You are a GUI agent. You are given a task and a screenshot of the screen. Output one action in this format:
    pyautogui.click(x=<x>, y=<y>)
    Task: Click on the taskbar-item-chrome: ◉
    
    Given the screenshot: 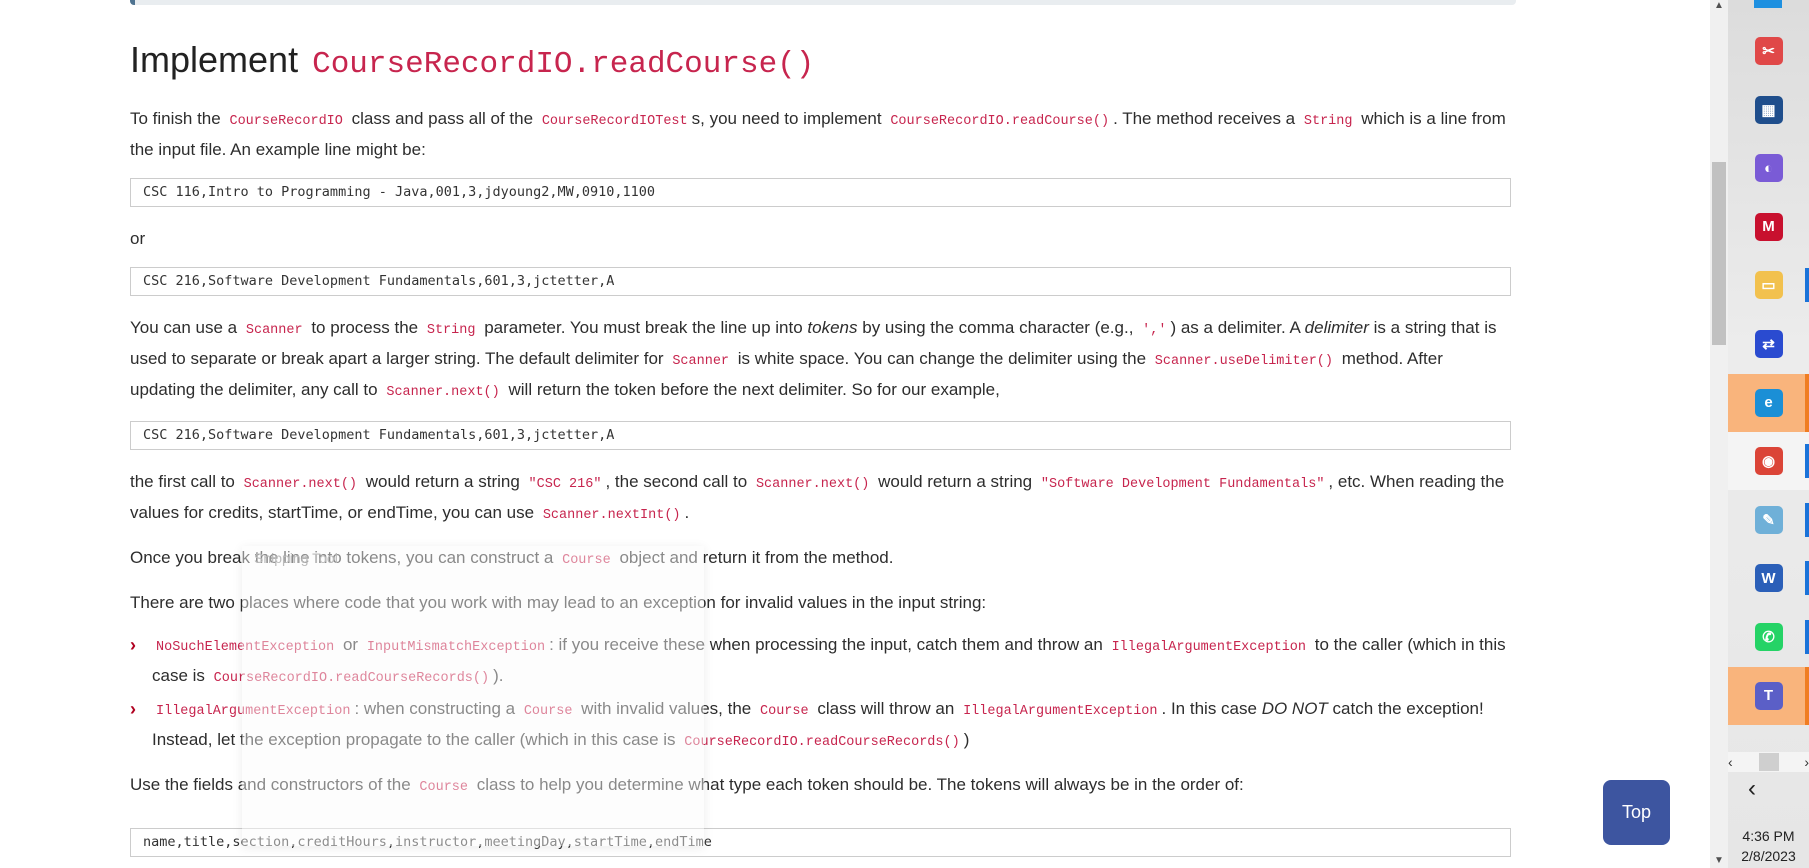 What is the action you would take?
    pyautogui.click(x=1768, y=461)
    